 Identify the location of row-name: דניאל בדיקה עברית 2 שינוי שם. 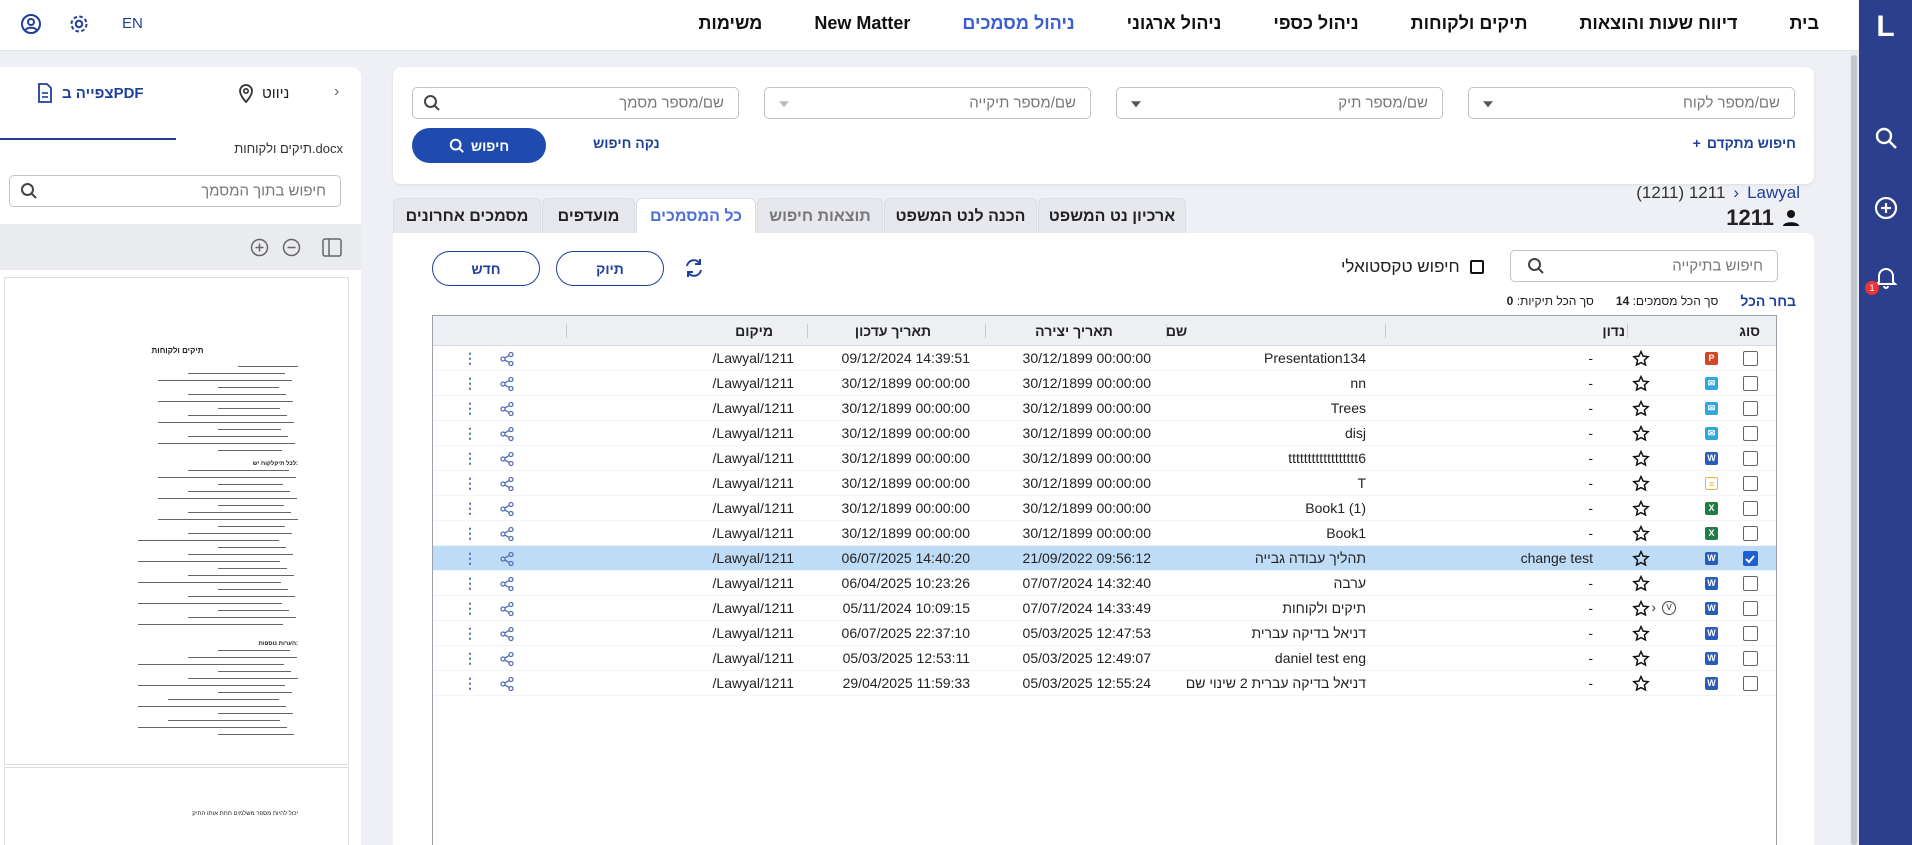
(1276, 683).